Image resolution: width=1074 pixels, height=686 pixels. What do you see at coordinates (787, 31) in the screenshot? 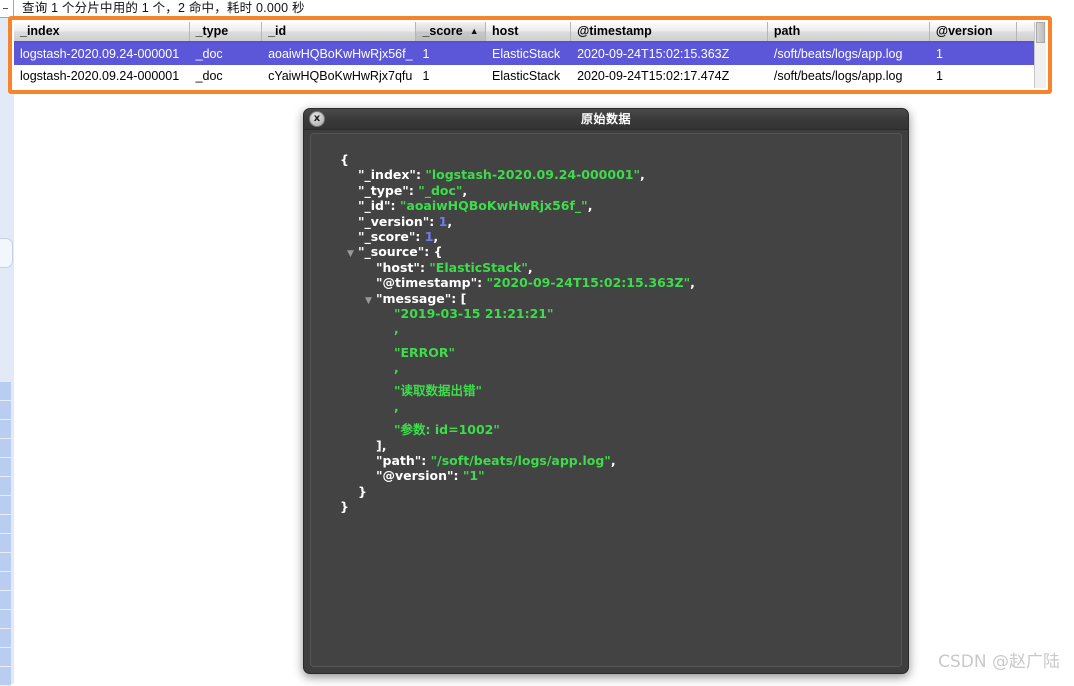
I see `table-header-label: path` at bounding box center [787, 31].